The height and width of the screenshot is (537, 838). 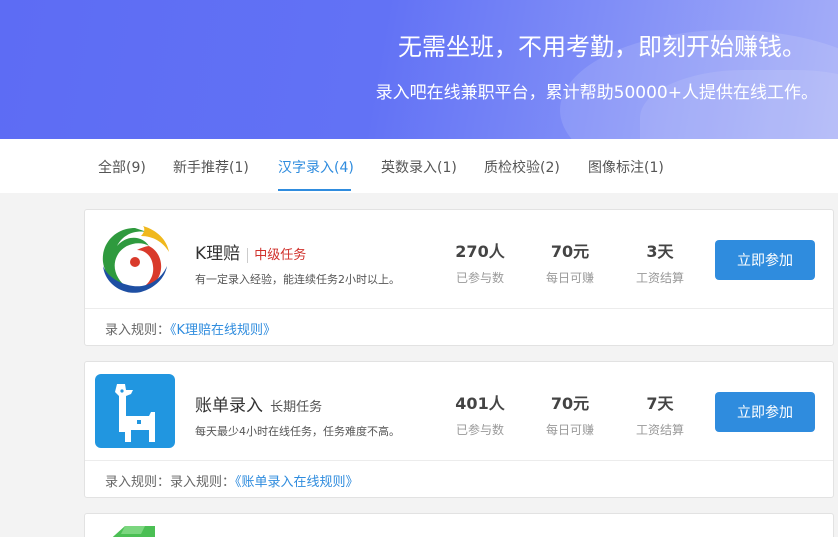 What do you see at coordinates (297, 279) in the screenshot?
I see `task-description: 有一定录入经验，能连续任务2小时以上。` at bounding box center [297, 279].